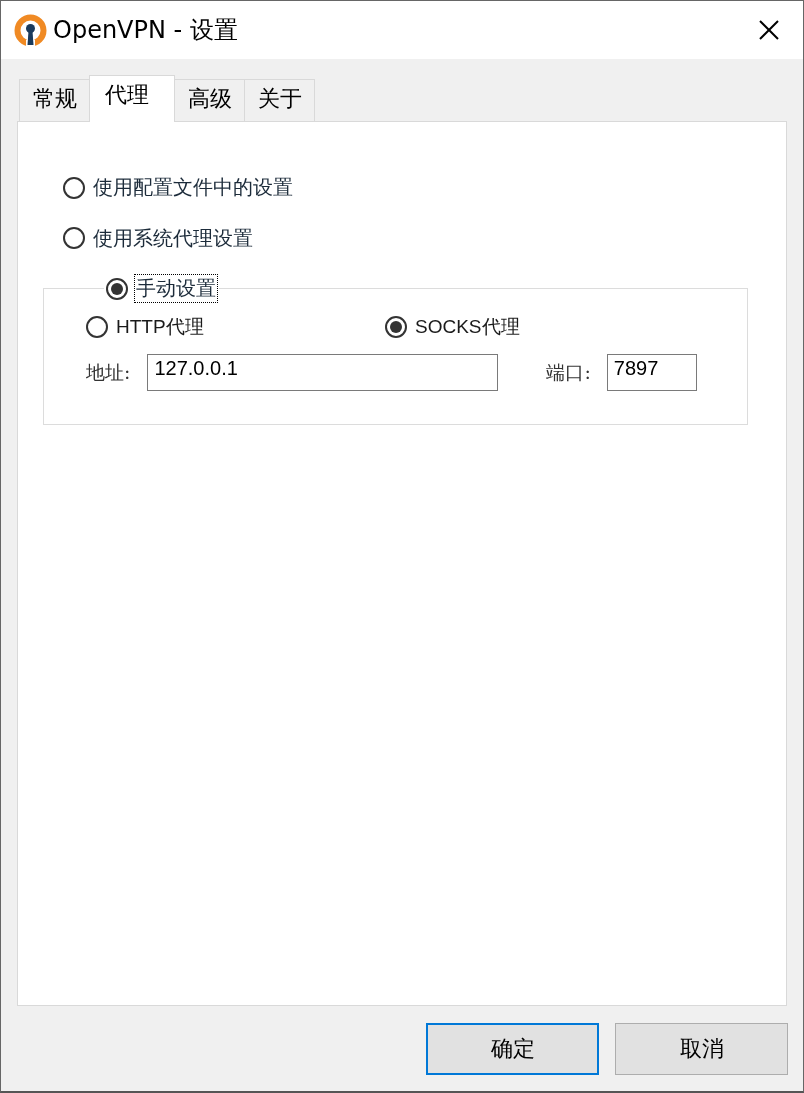 The height and width of the screenshot is (1093, 804). What do you see at coordinates (701, 1049) in the screenshot?
I see `cancel-button: 取消` at bounding box center [701, 1049].